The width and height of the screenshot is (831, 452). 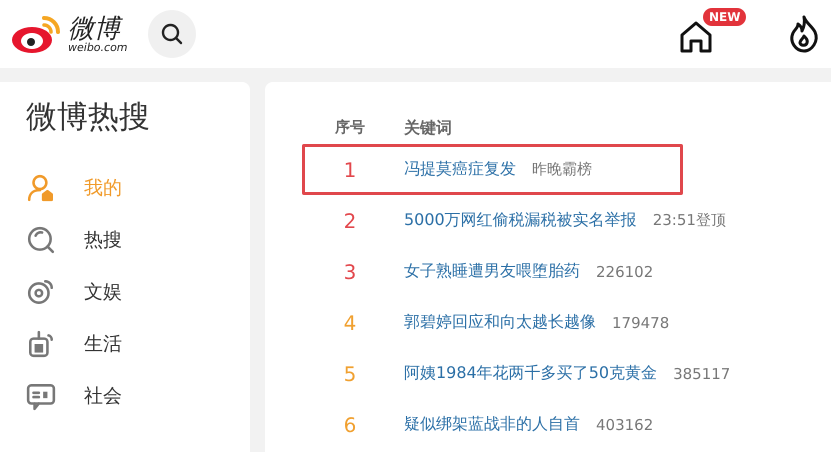 What do you see at coordinates (88, 117) in the screenshot?
I see `sidebar-title: 微博热搜` at bounding box center [88, 117].